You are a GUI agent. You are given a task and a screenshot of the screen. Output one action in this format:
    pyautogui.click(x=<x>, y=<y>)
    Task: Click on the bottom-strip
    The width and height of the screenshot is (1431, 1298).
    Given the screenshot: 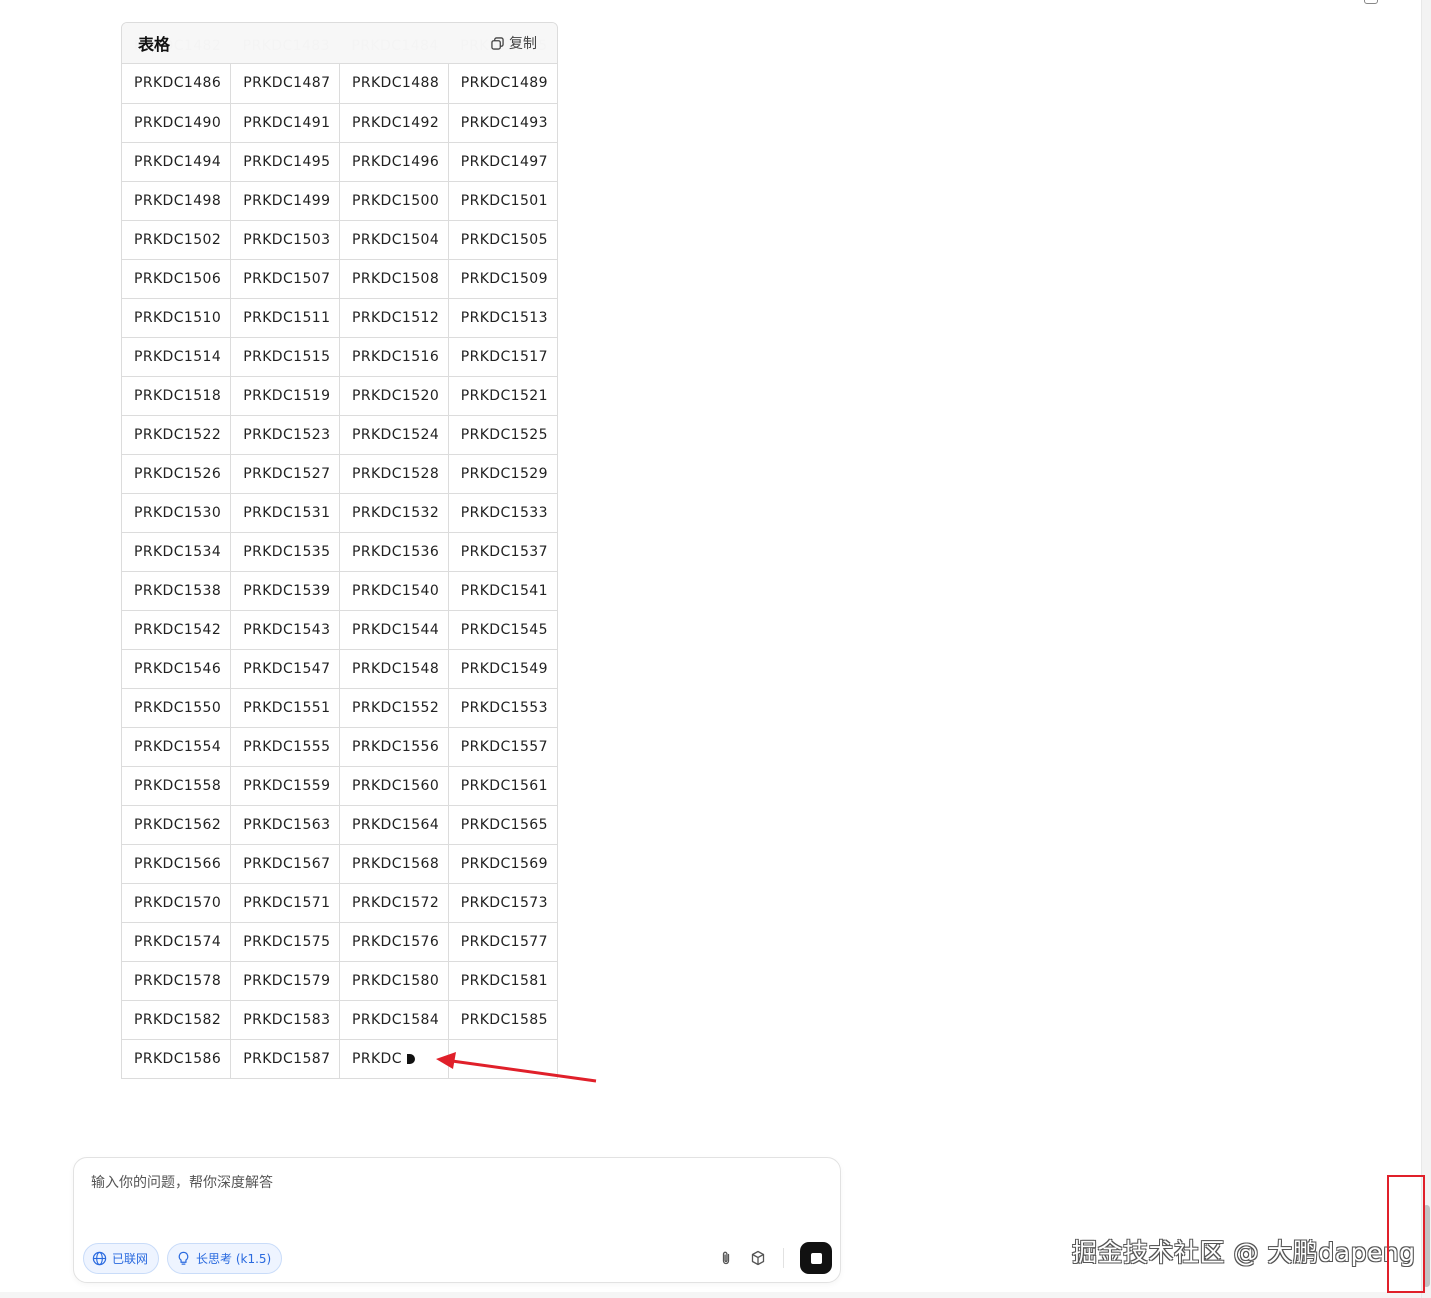 What is the action you would take?
    pyautogui.click(x=710, y=1295)
    